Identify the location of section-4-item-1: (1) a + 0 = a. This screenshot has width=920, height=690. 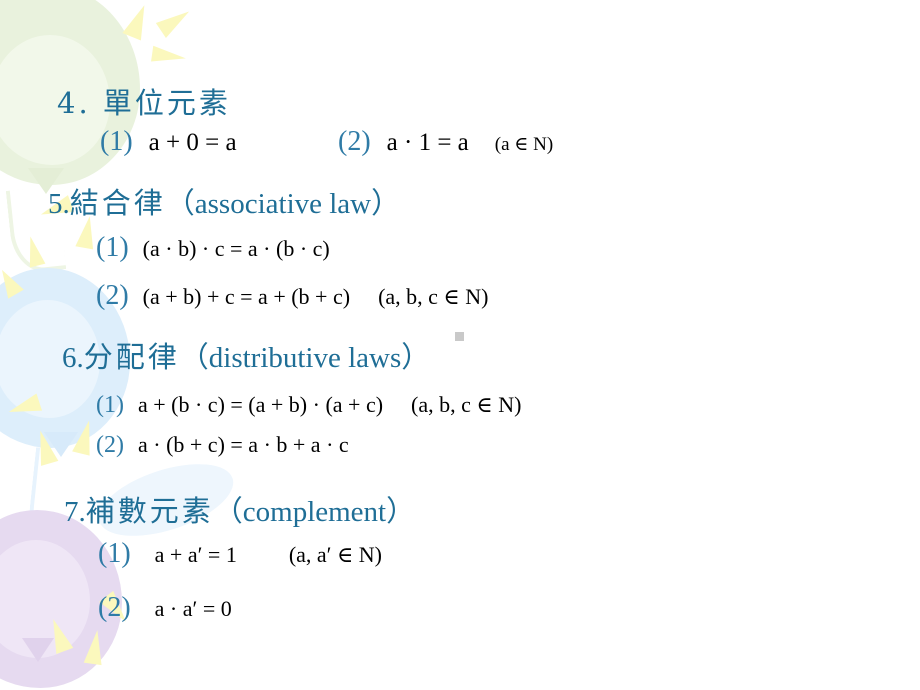
(168, 142).